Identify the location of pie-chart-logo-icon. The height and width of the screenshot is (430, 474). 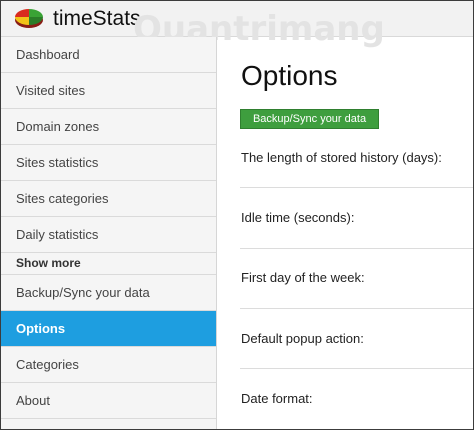
(29, 18).